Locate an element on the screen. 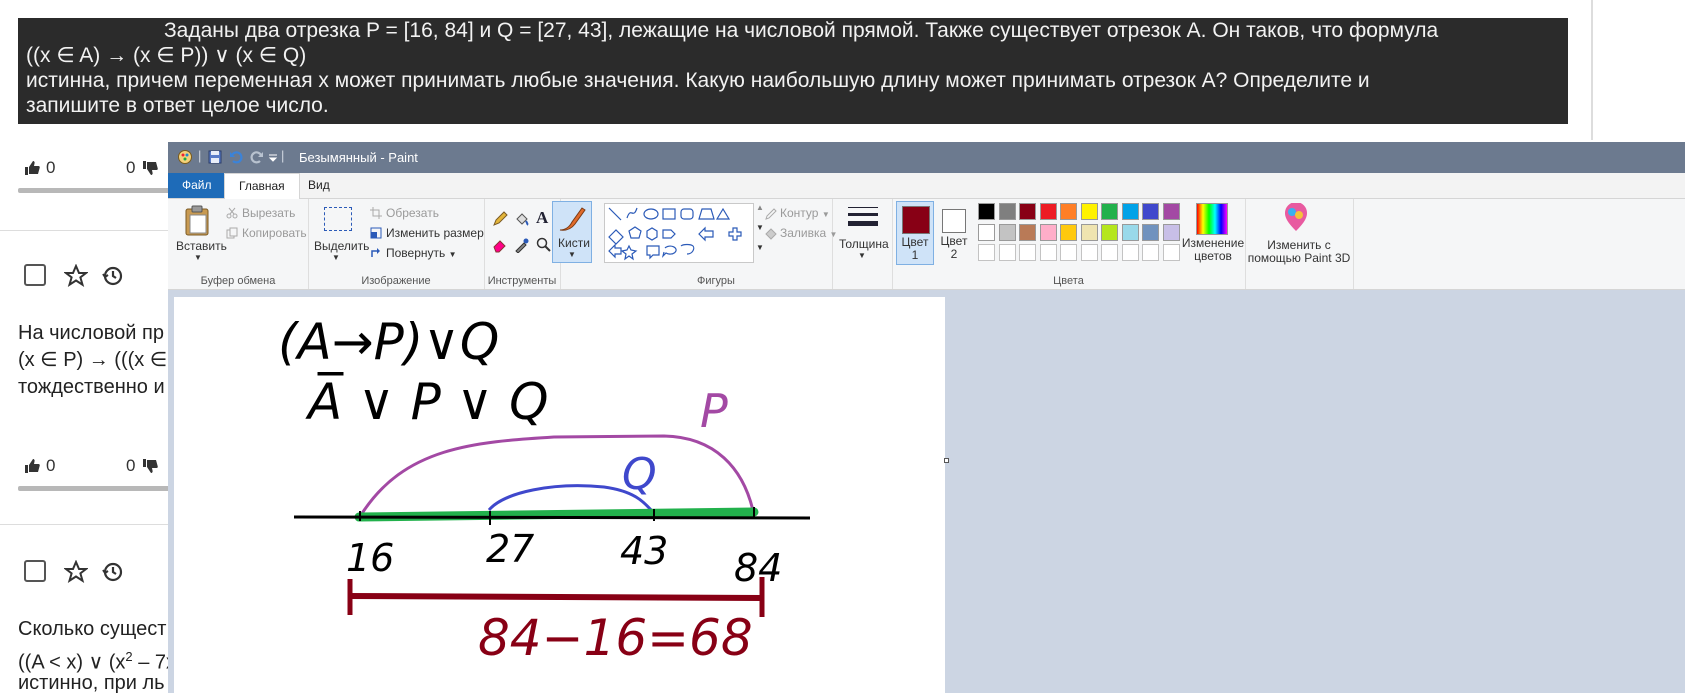 This screenshot has width=1685, height=697. fill-button: Заливка ▼ is located at coordinates (808, 233).